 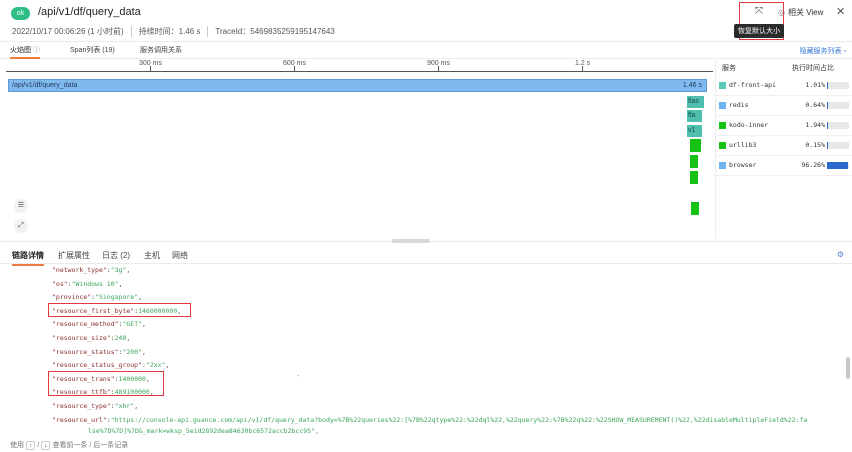 I want to click on root-span-duration: 1.46 s, so click(x=692, y=85).